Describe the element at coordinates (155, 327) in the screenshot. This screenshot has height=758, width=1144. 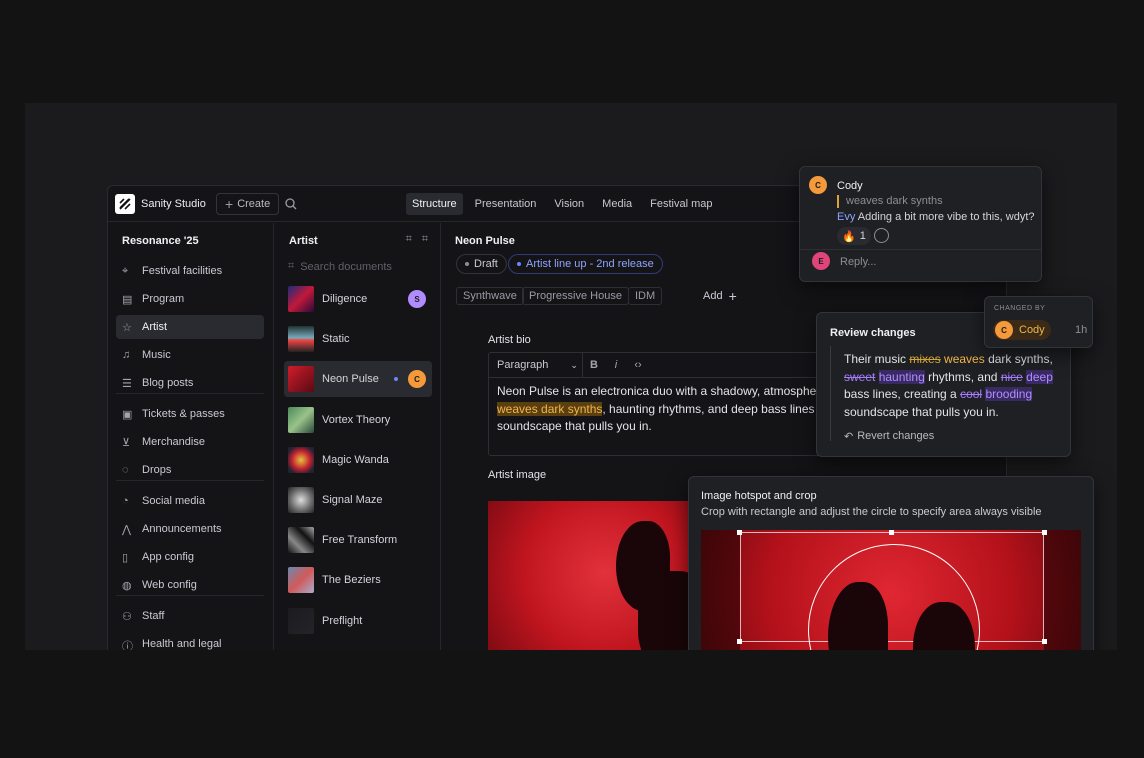
I see `sidebar-item-label: Artist` at that location.